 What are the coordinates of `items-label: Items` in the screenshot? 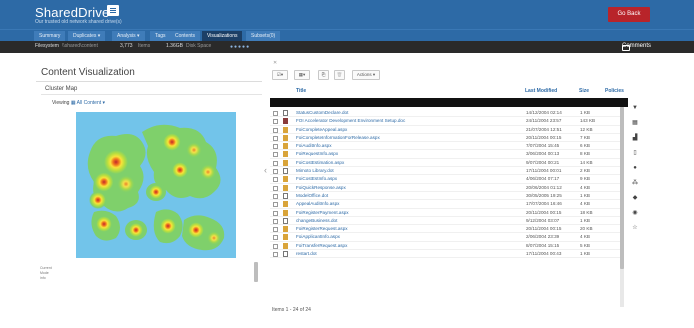 It's located at (144, 46).